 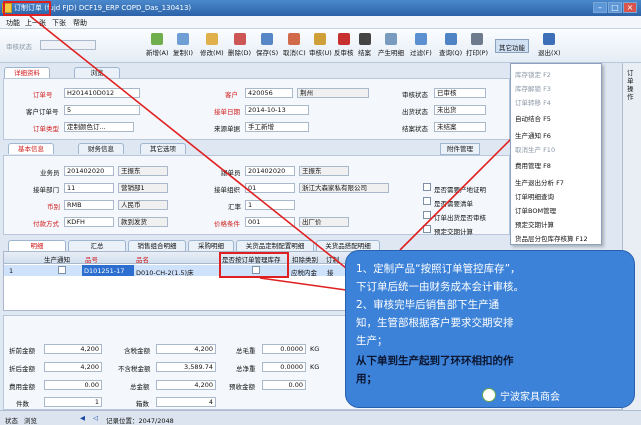 What do you see at coordinates (534, 196) in the screenshot?
I see `menu-item-order-detail-query: 订单明细查询` at bounding box center [534, 196].